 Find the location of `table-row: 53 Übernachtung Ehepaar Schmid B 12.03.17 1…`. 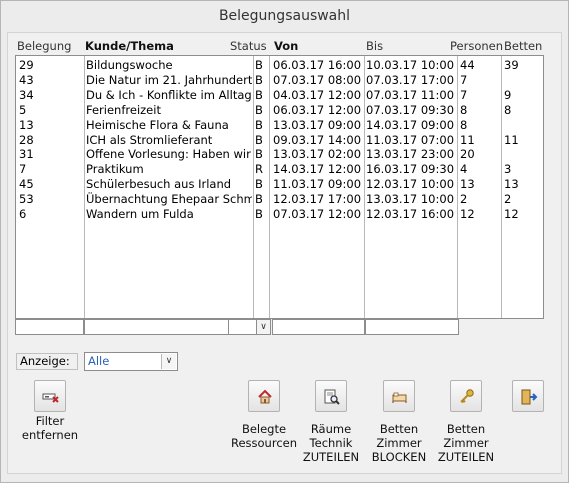

table-row: 53 Übernachtung Ehepaar Schmid B 12.03.17 1… is located at coordinates (279, 199).